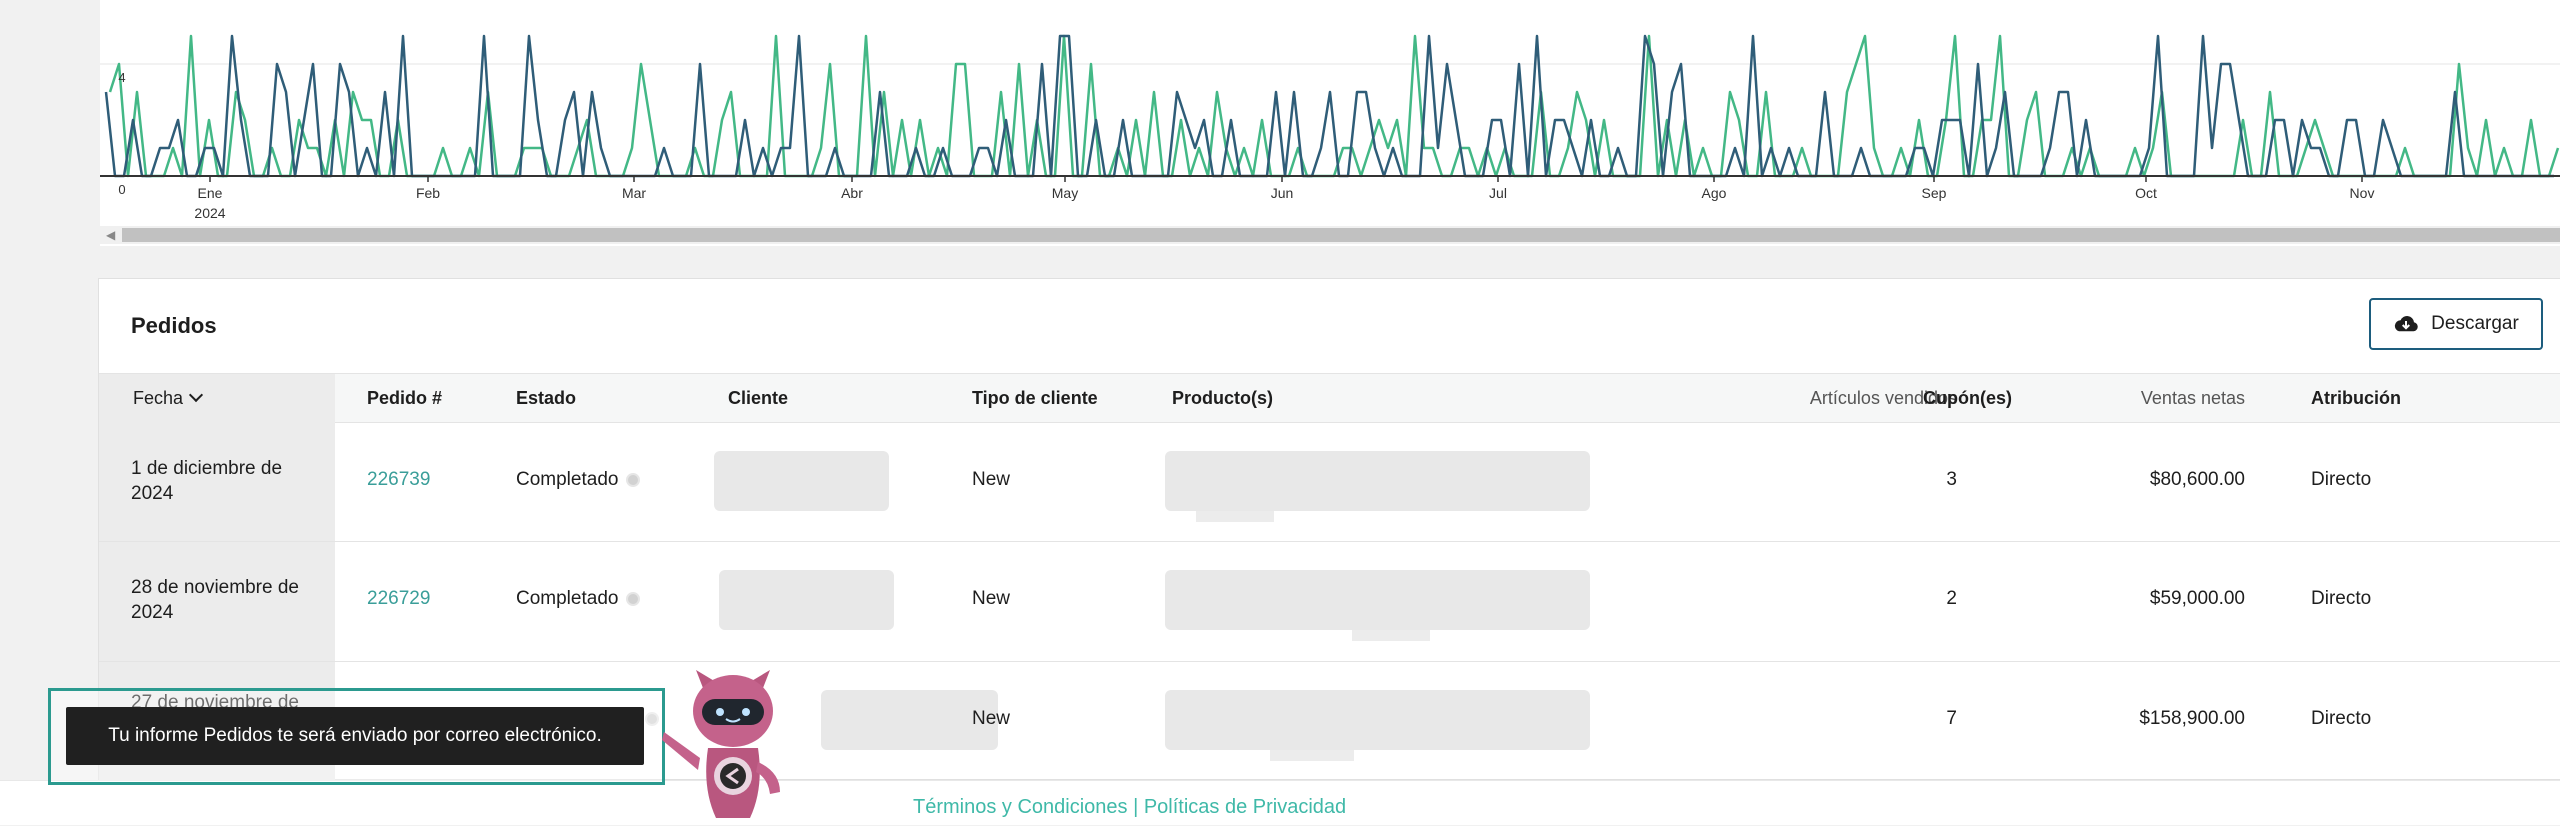  Describe the element at coordinates (404, 398) in the screenshot. I see `column-header-order: Pedido #` at that location.